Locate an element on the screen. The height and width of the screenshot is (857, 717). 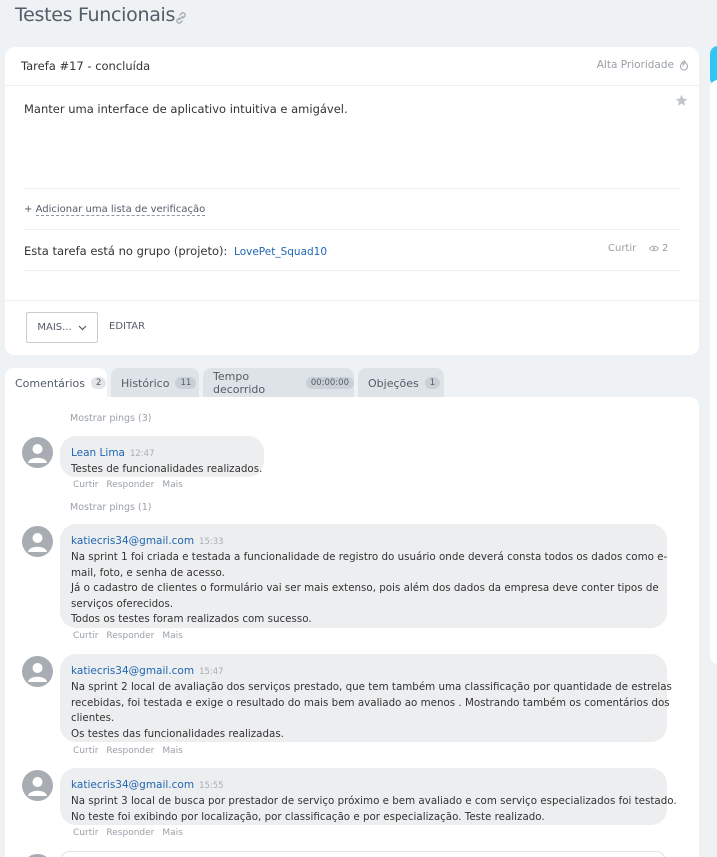
views-count: 2 is located at coordinates (665, 248).